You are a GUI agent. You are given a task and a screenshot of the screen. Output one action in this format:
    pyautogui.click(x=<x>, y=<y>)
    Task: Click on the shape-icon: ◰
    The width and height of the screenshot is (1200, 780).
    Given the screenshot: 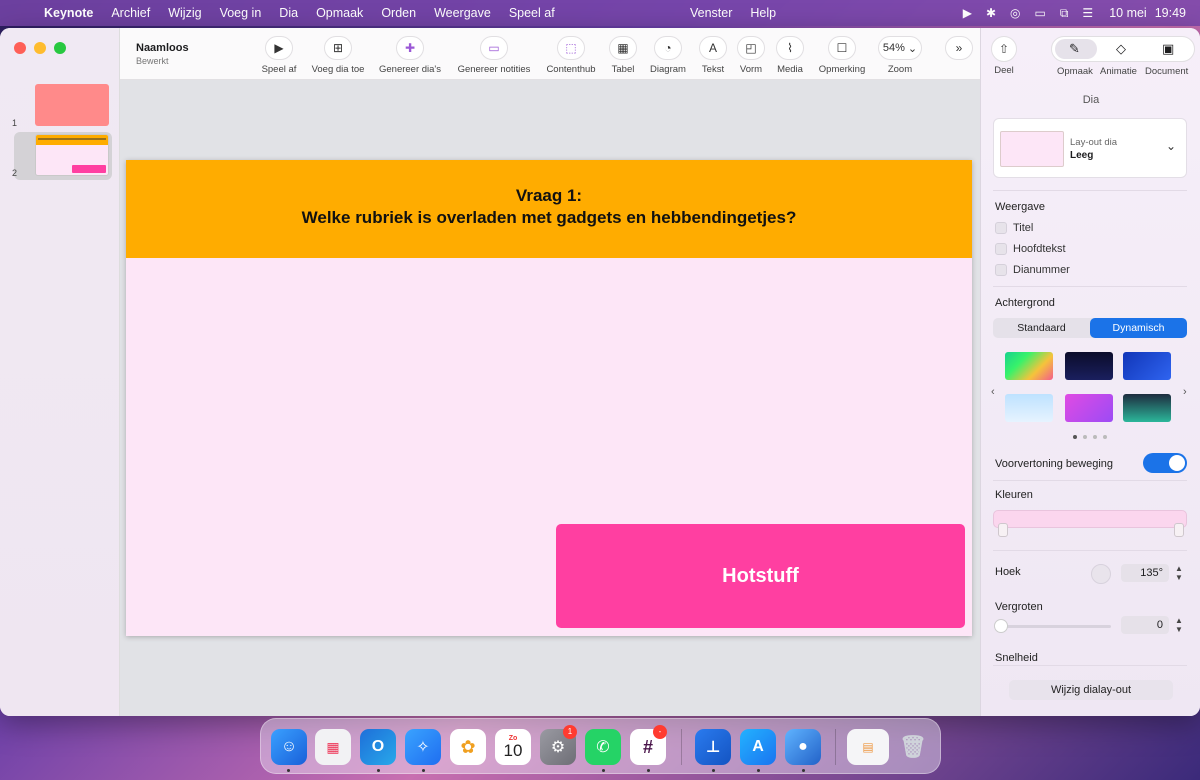 What is the action you would take?
    pyautogui.click(x=751, y=48)
    